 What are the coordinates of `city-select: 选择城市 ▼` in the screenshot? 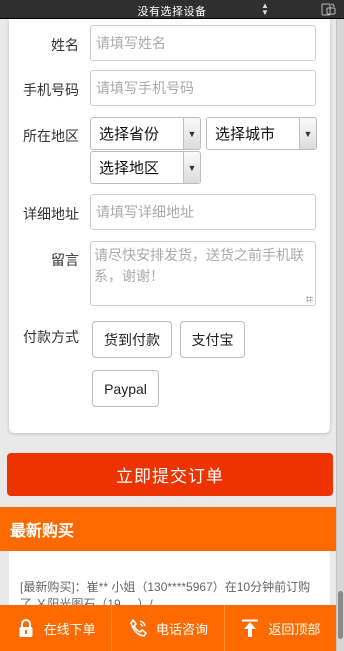 It's located at (261, 133).